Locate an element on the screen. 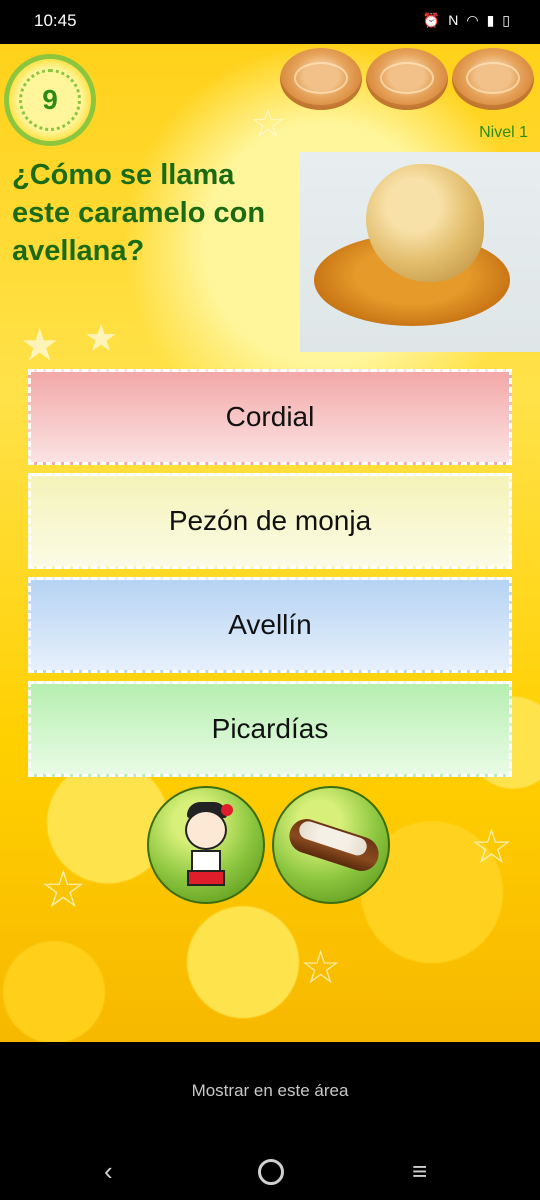 This screenshot has height=1200, width=540. answer-button-4: Picardías is located at coordinates (270, 729).